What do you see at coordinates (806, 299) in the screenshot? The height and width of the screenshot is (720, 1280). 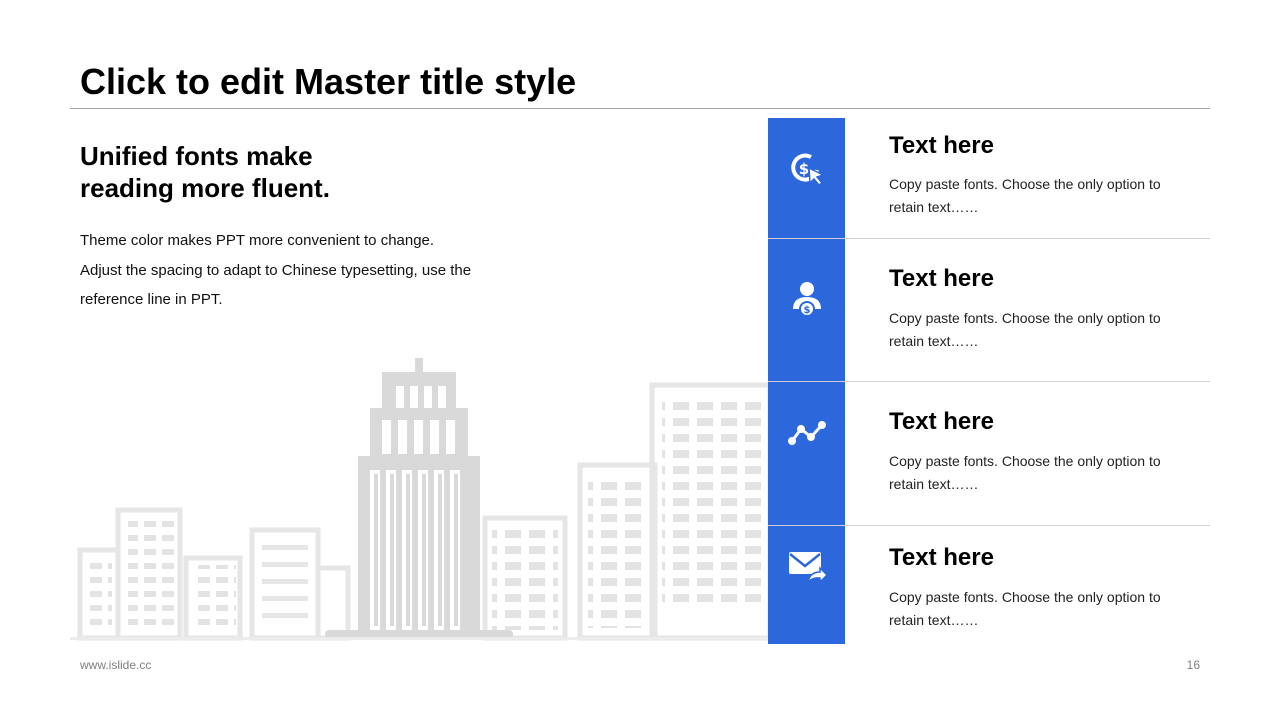 I see `person-money-icon: $` at bounding box center [806, 299].